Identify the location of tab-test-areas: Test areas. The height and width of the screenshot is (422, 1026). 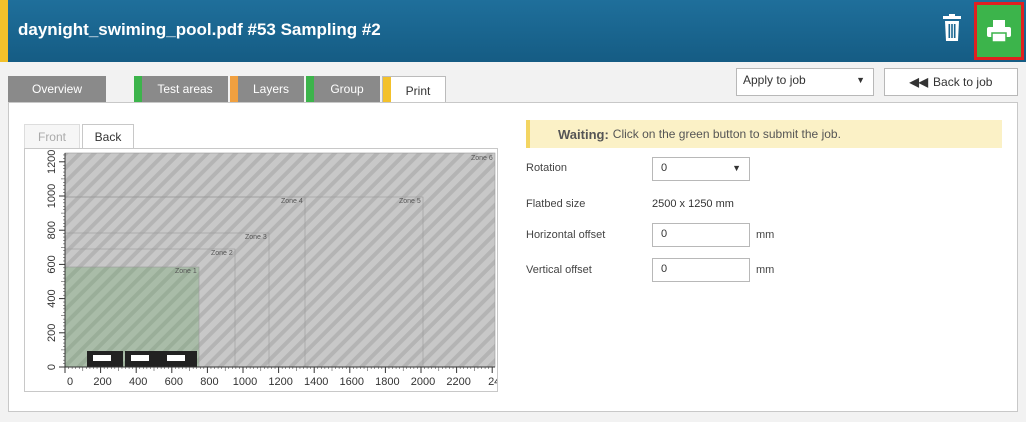
(181, 89).